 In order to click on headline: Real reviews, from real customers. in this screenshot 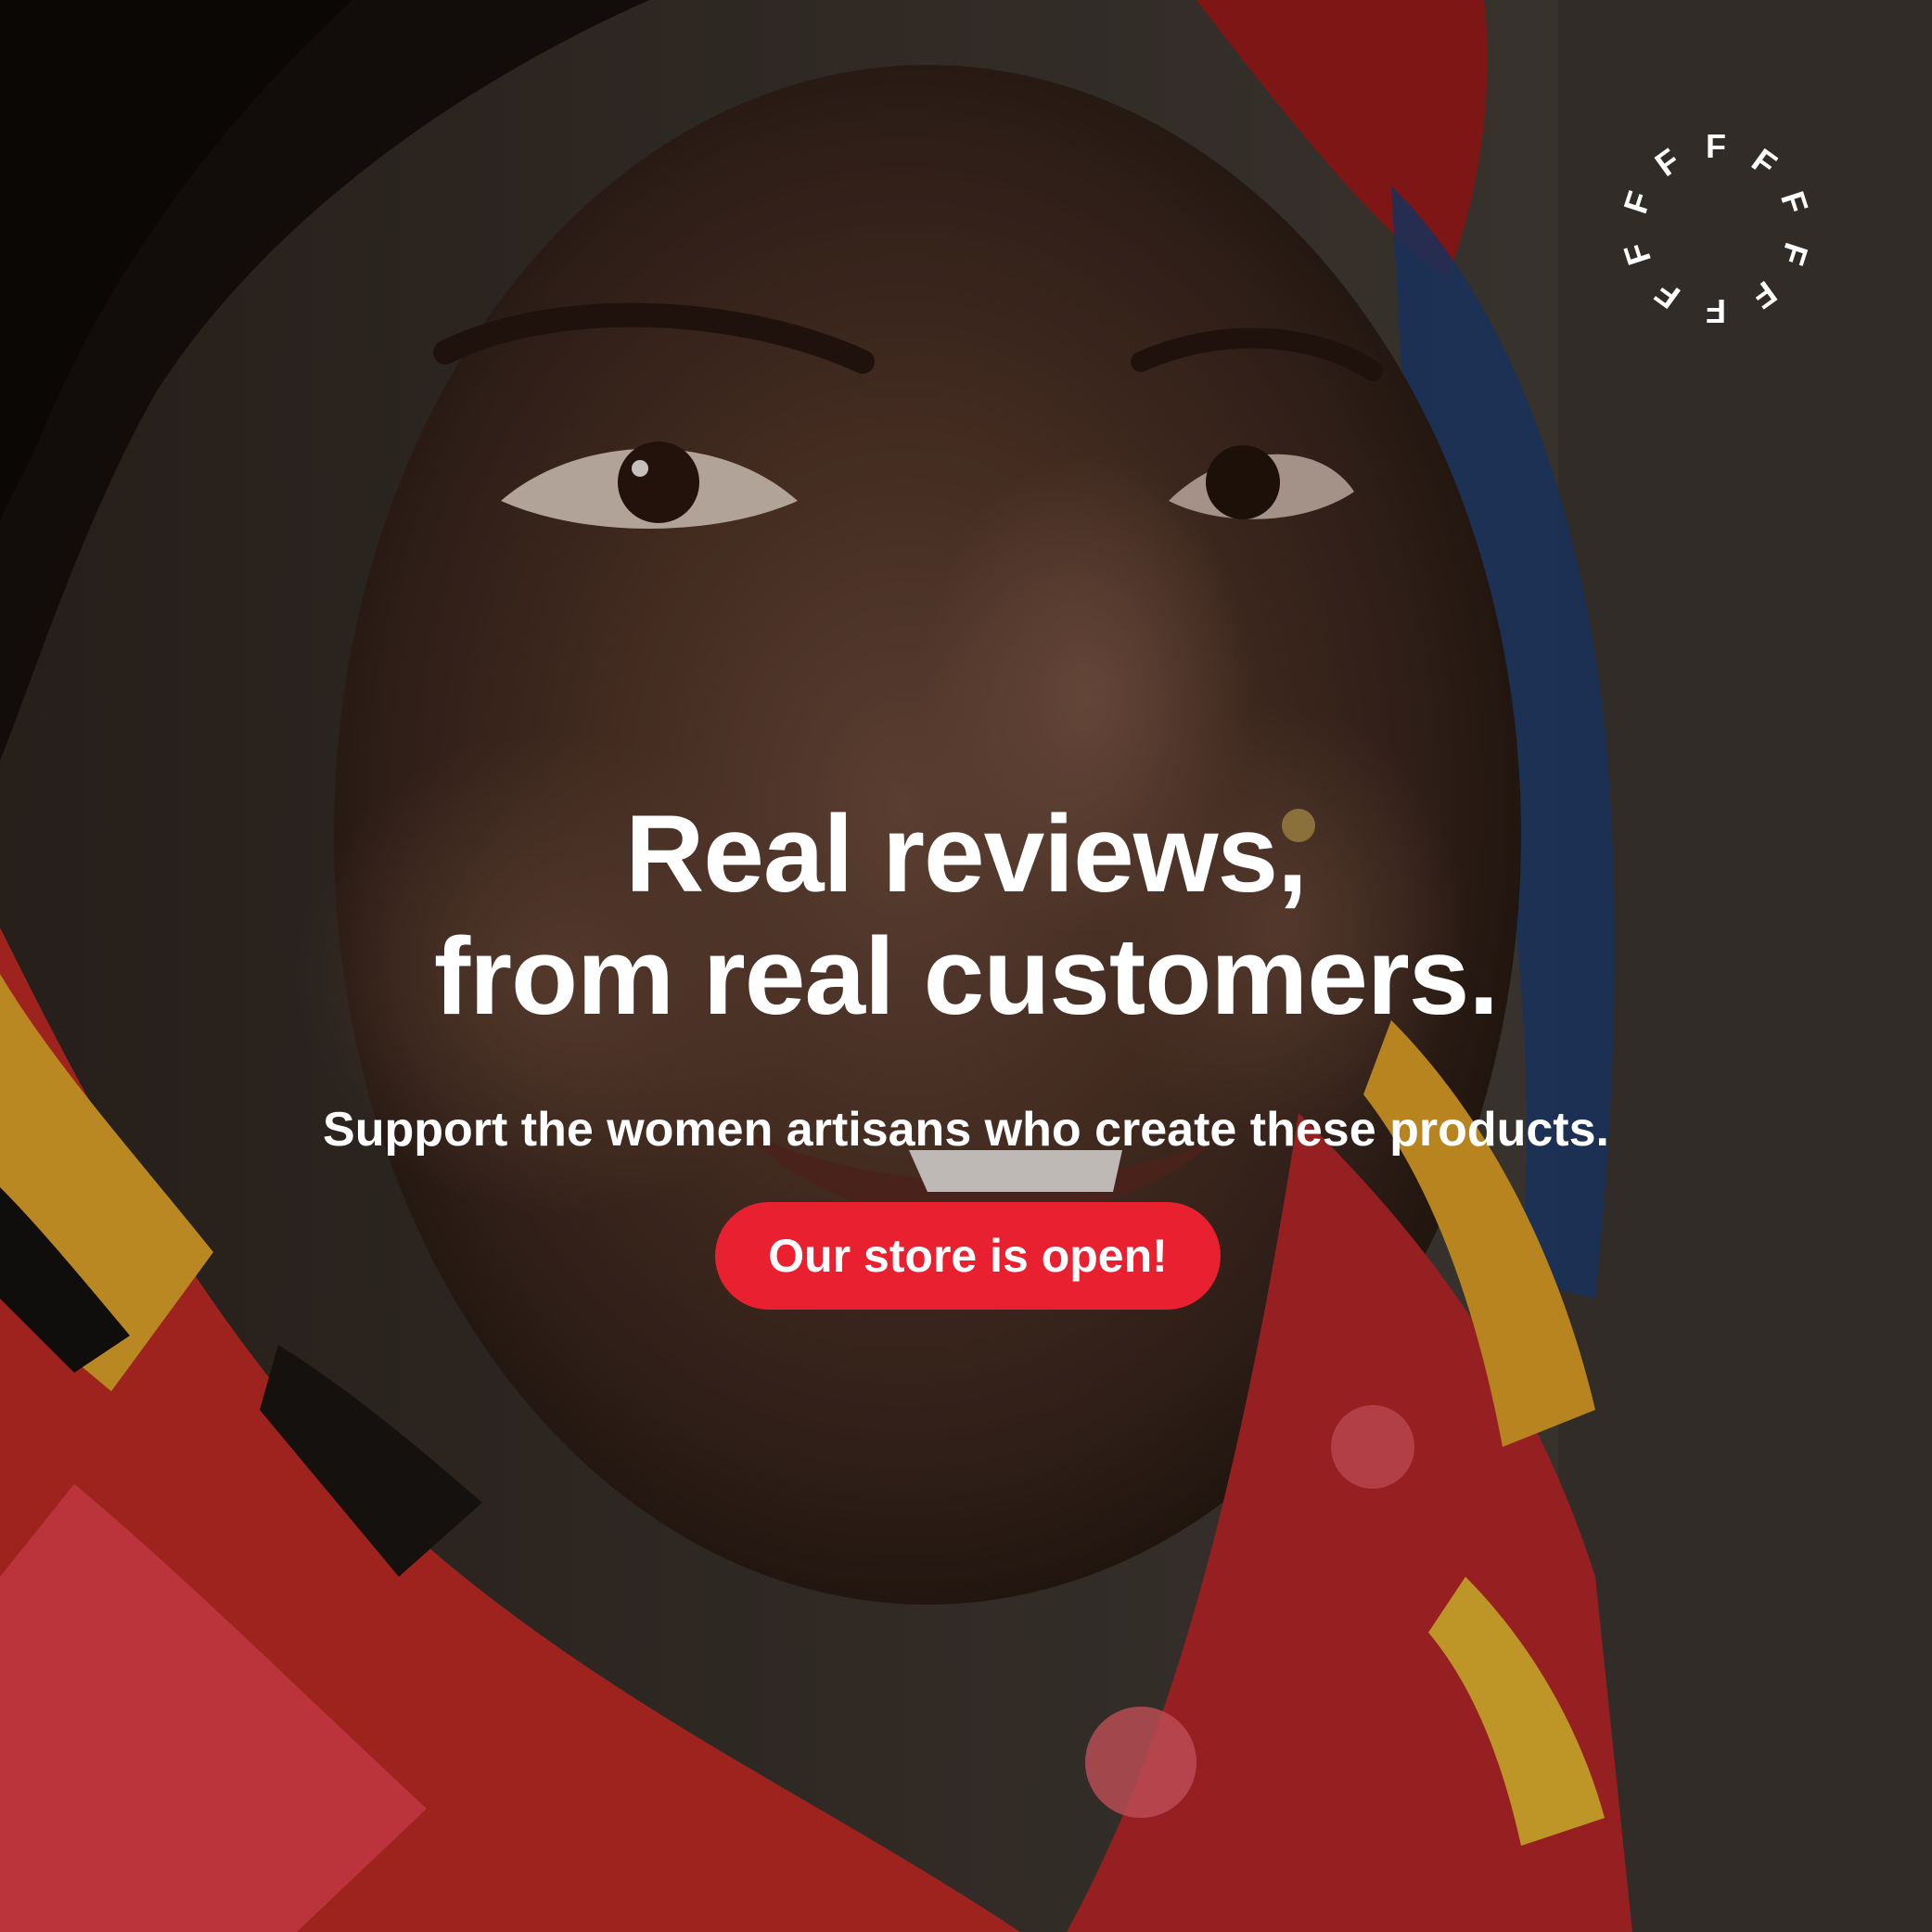, I will do `click(966, 915)`.